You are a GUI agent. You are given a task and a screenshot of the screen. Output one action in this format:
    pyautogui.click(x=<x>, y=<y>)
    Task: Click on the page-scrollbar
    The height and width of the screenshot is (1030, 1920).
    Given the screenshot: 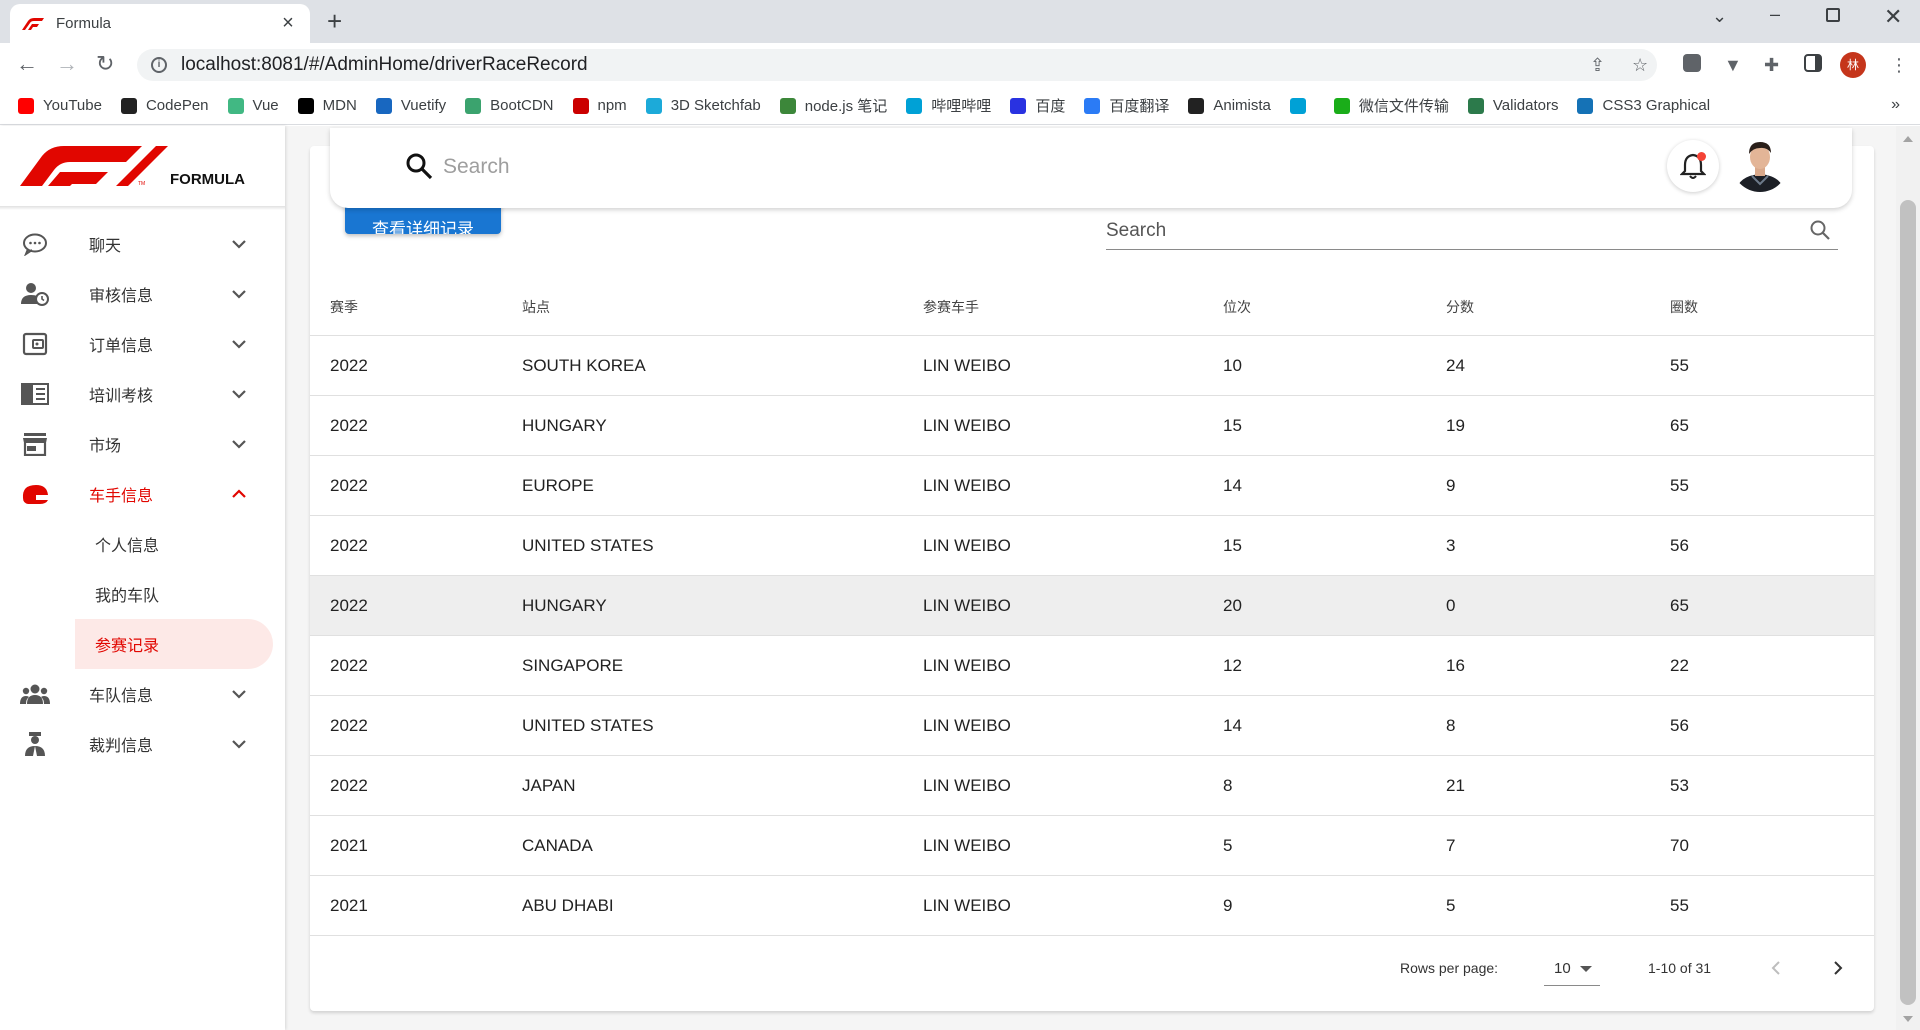 What is the action you would take?
    pyautogui.click(x=1908, y=578)
    